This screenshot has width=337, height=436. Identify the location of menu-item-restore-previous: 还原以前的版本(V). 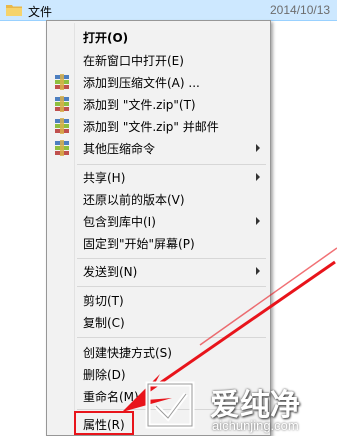
(158, 199).